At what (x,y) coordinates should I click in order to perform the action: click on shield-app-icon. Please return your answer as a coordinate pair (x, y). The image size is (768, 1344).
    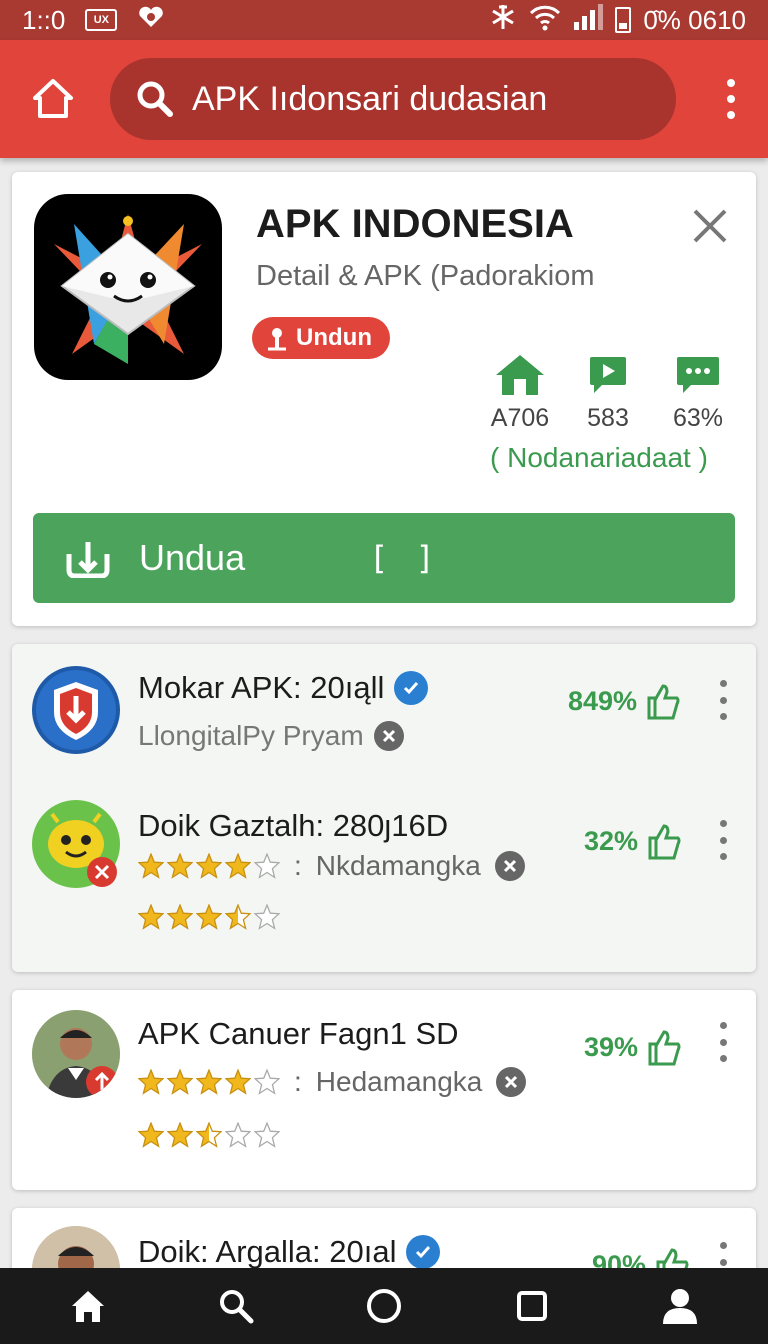
    Looking at the image, I should click on (76, 710).